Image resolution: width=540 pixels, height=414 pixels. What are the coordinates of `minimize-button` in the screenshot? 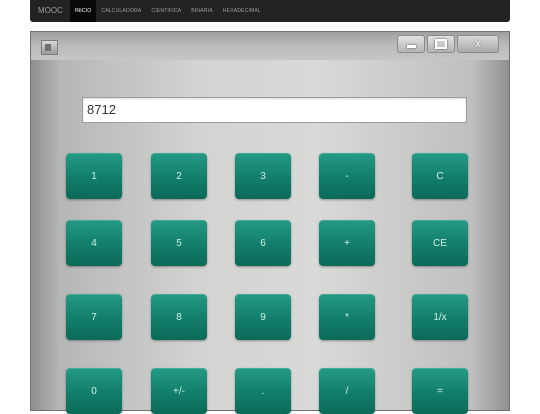 It's located at (411, 44).